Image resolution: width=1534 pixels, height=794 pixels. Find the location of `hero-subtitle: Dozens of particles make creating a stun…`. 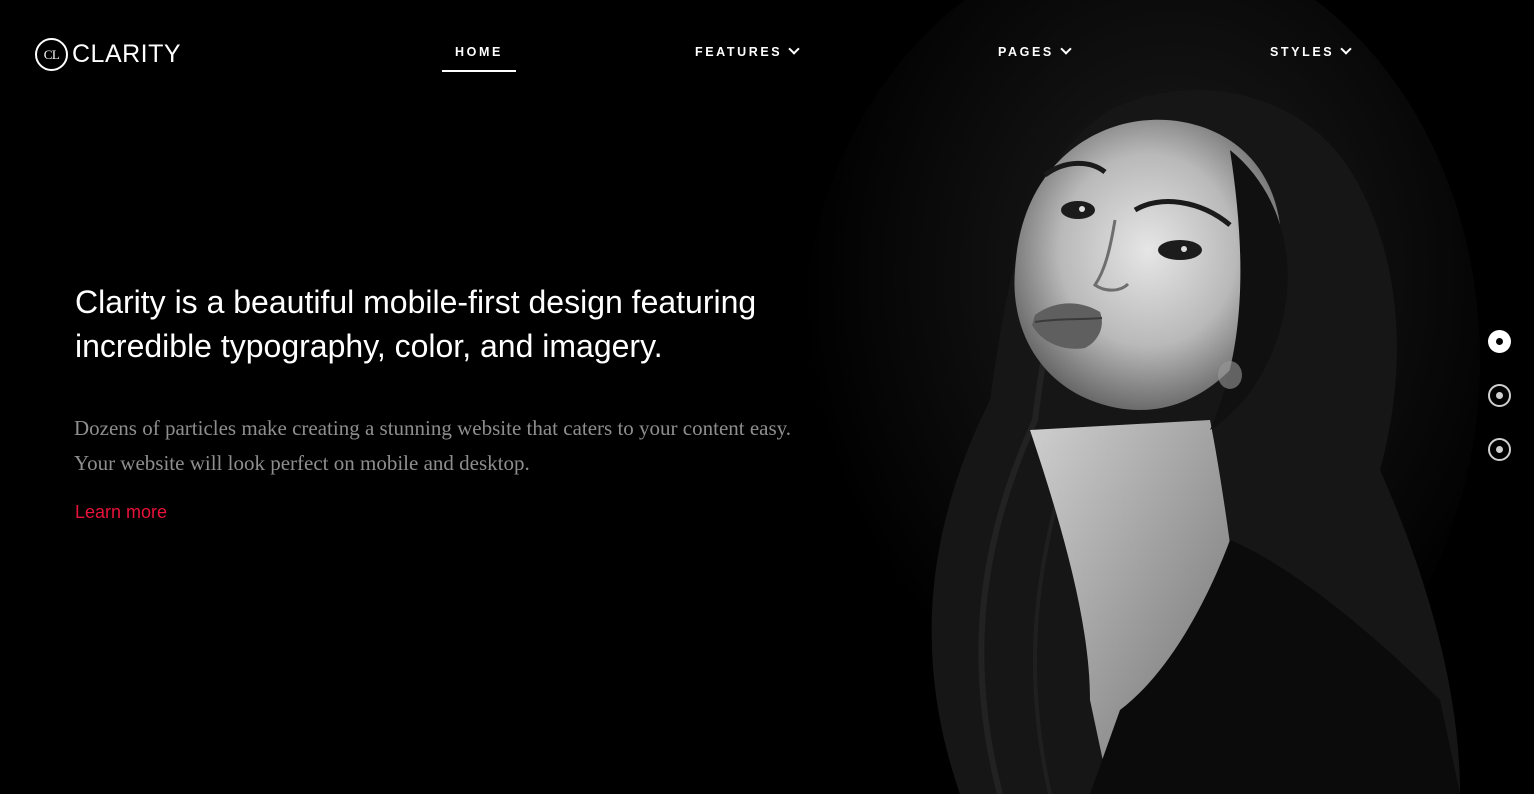

hero-subtitle: Dozens of particles make creating a stun… is located at coordinates (433, 445).